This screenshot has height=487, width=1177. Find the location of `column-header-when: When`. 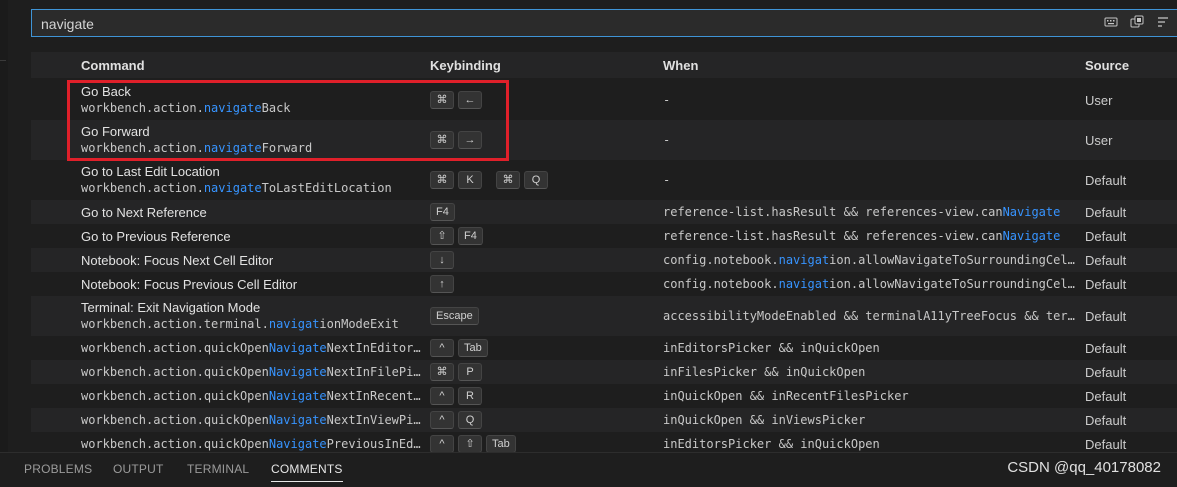

column-header-when: When is located at coordinates (680, 65).